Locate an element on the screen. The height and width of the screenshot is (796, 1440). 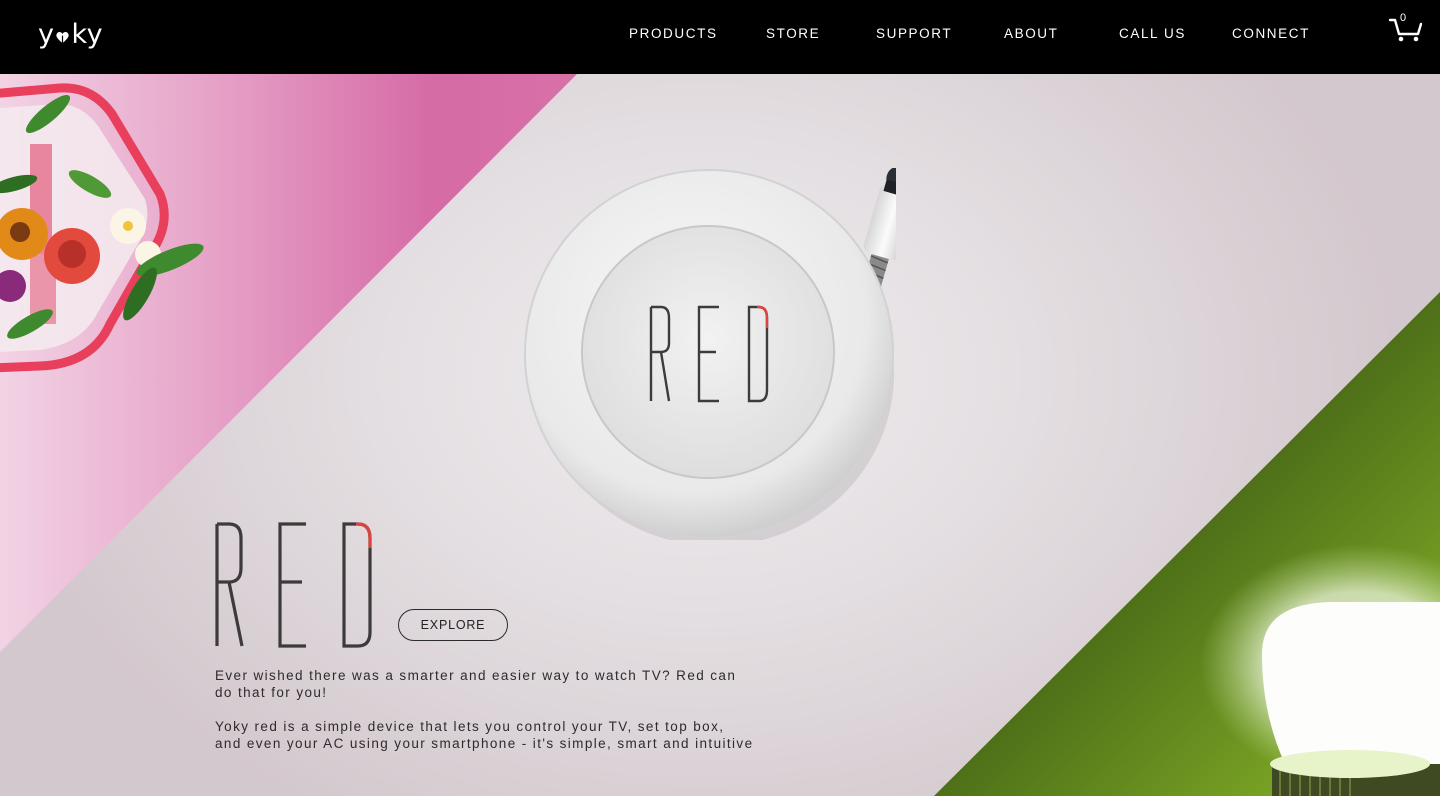
nav-support: SUPPORT is located at coordinates (914, 33).